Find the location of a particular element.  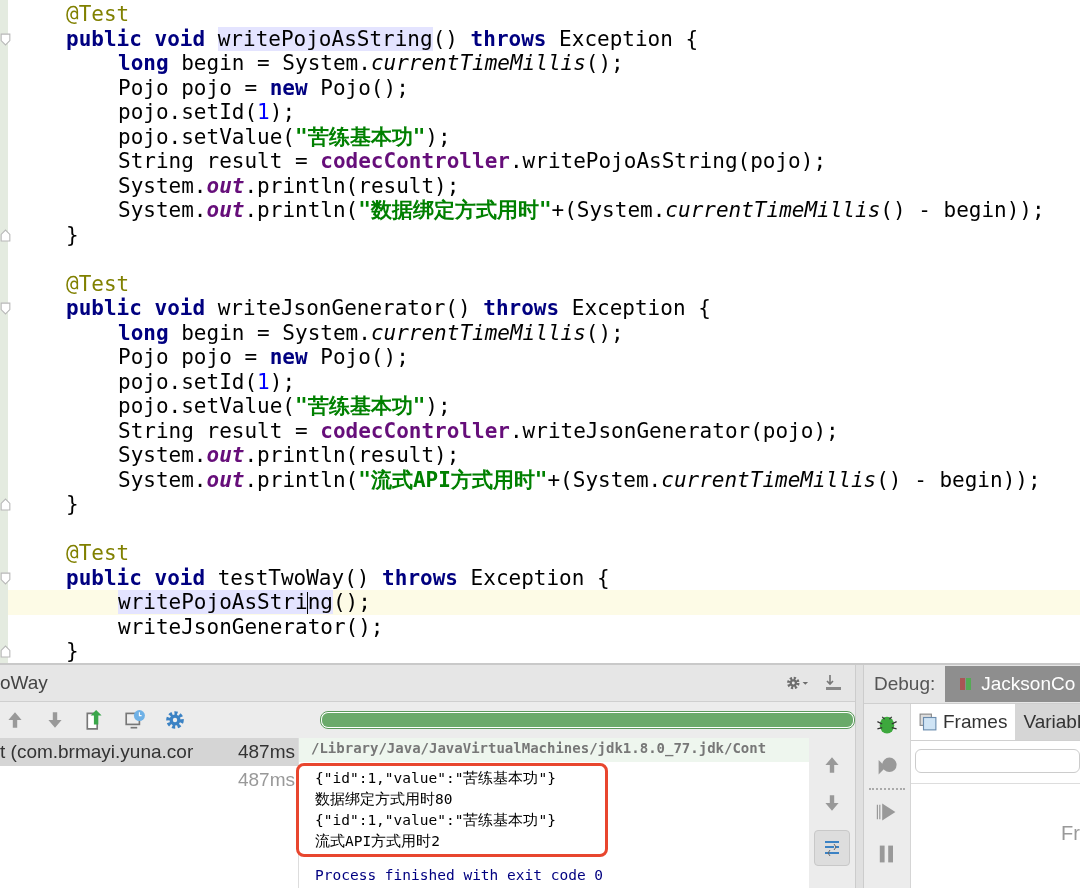

code-token: writePojoAsString is located at coordinates (325, 38).